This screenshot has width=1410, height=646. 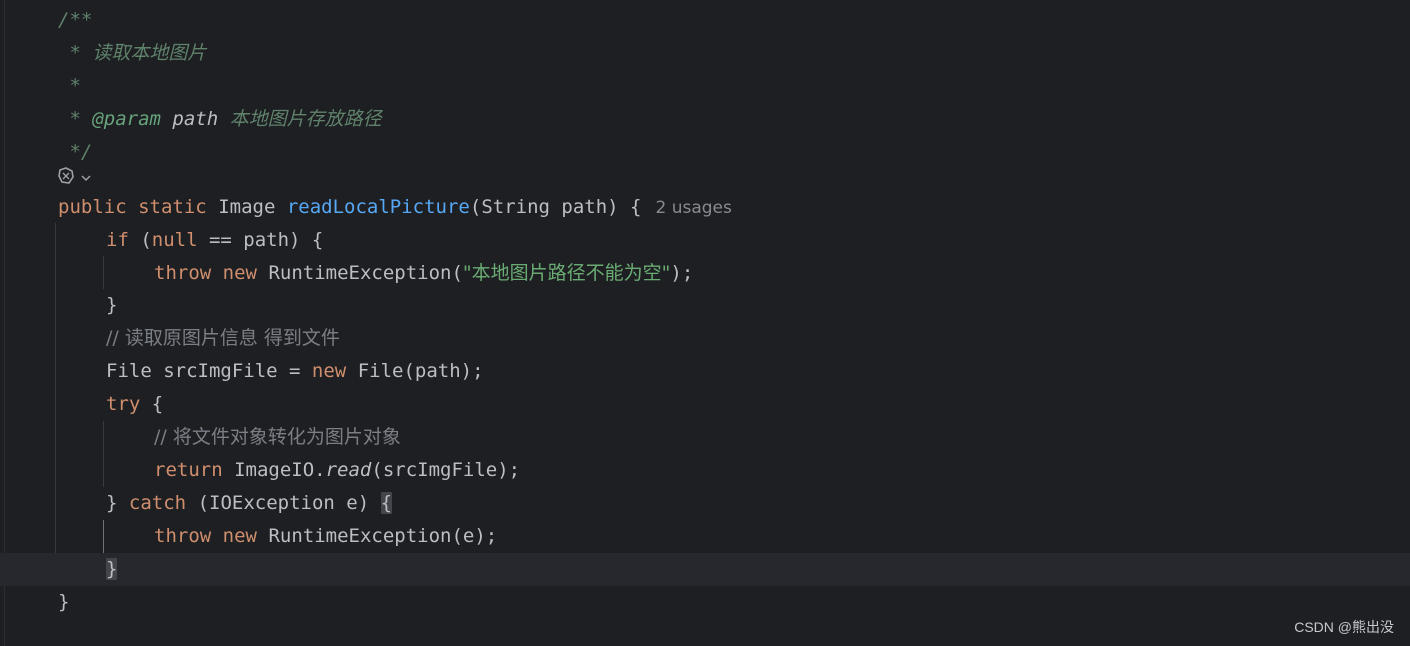 What do you see at coordinates (260, 240) in the screenshot?
I see `code-token: == path) {` at bounding box center [260, 240].